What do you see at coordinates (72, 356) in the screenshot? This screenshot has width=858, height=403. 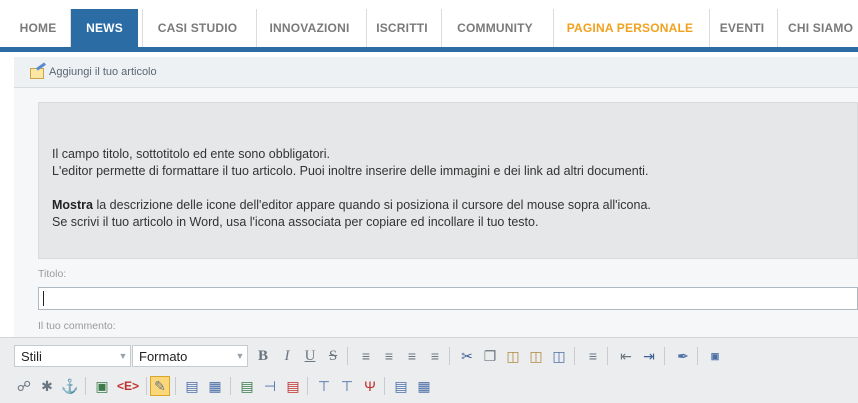 I see `styles-select: Stili ▼` at bounding box center [72, 356].